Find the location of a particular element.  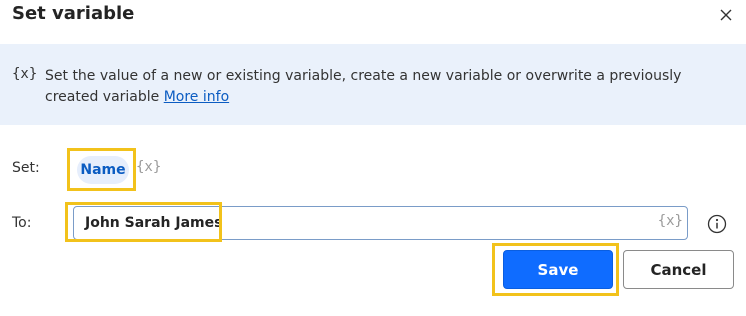

set-label: Set: is located at coordinates (26, 168).